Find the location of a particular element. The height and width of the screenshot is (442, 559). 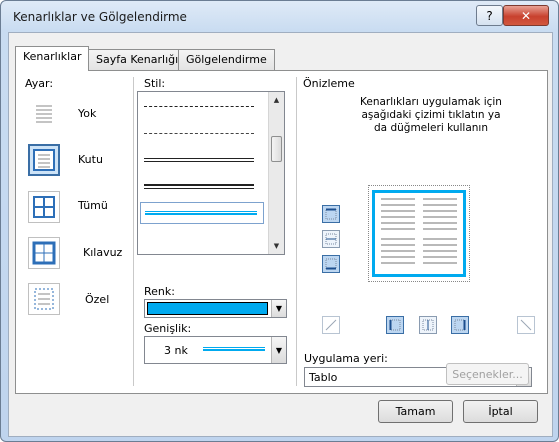

style-listbox: ▲ ▼ is located at coordinates (211, 173).